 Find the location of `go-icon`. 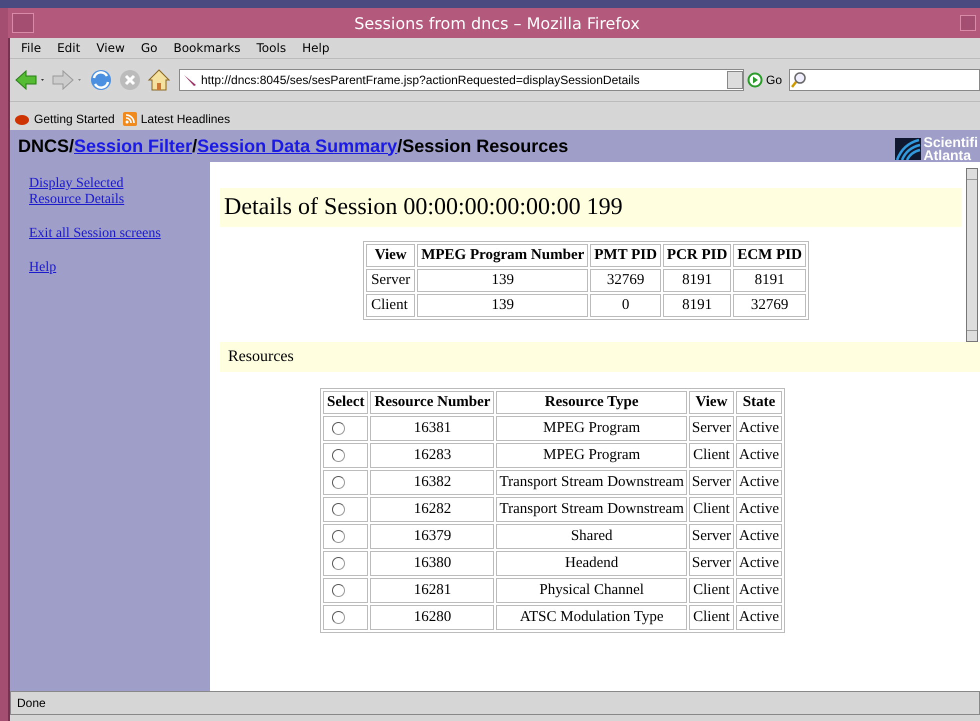

go-icon is located at coordinates (755, 80).